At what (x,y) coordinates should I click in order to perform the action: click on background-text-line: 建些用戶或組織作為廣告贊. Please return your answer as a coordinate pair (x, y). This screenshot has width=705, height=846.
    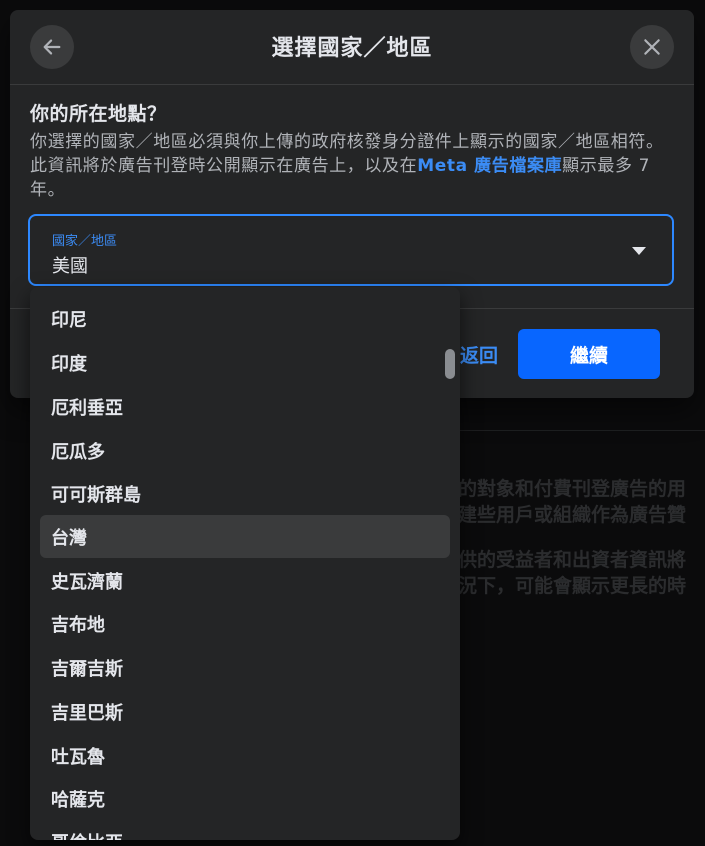
    Looking at the image, I should click on (572, 515).